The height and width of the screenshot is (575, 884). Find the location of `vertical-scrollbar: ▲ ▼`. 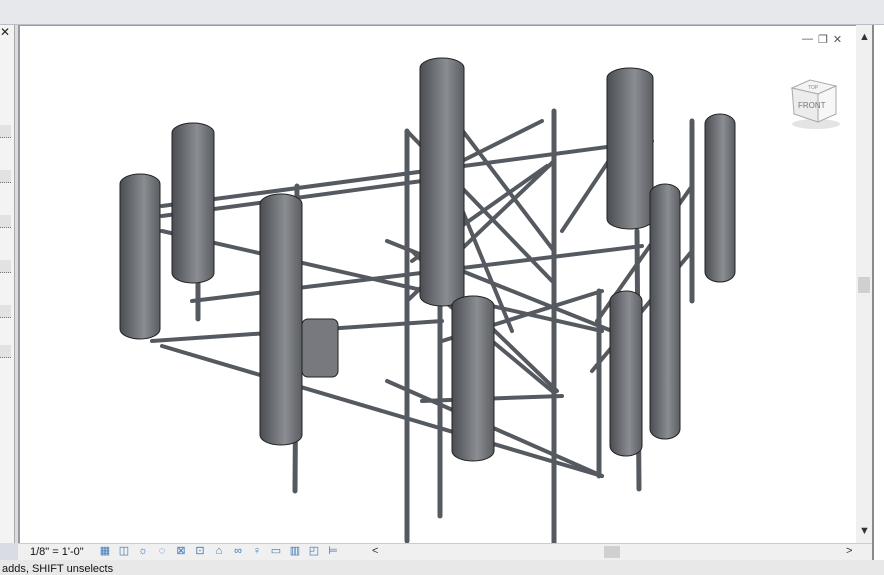

vertical-scrollbar: ▲ ▼ is located at coordinates (864, 284).